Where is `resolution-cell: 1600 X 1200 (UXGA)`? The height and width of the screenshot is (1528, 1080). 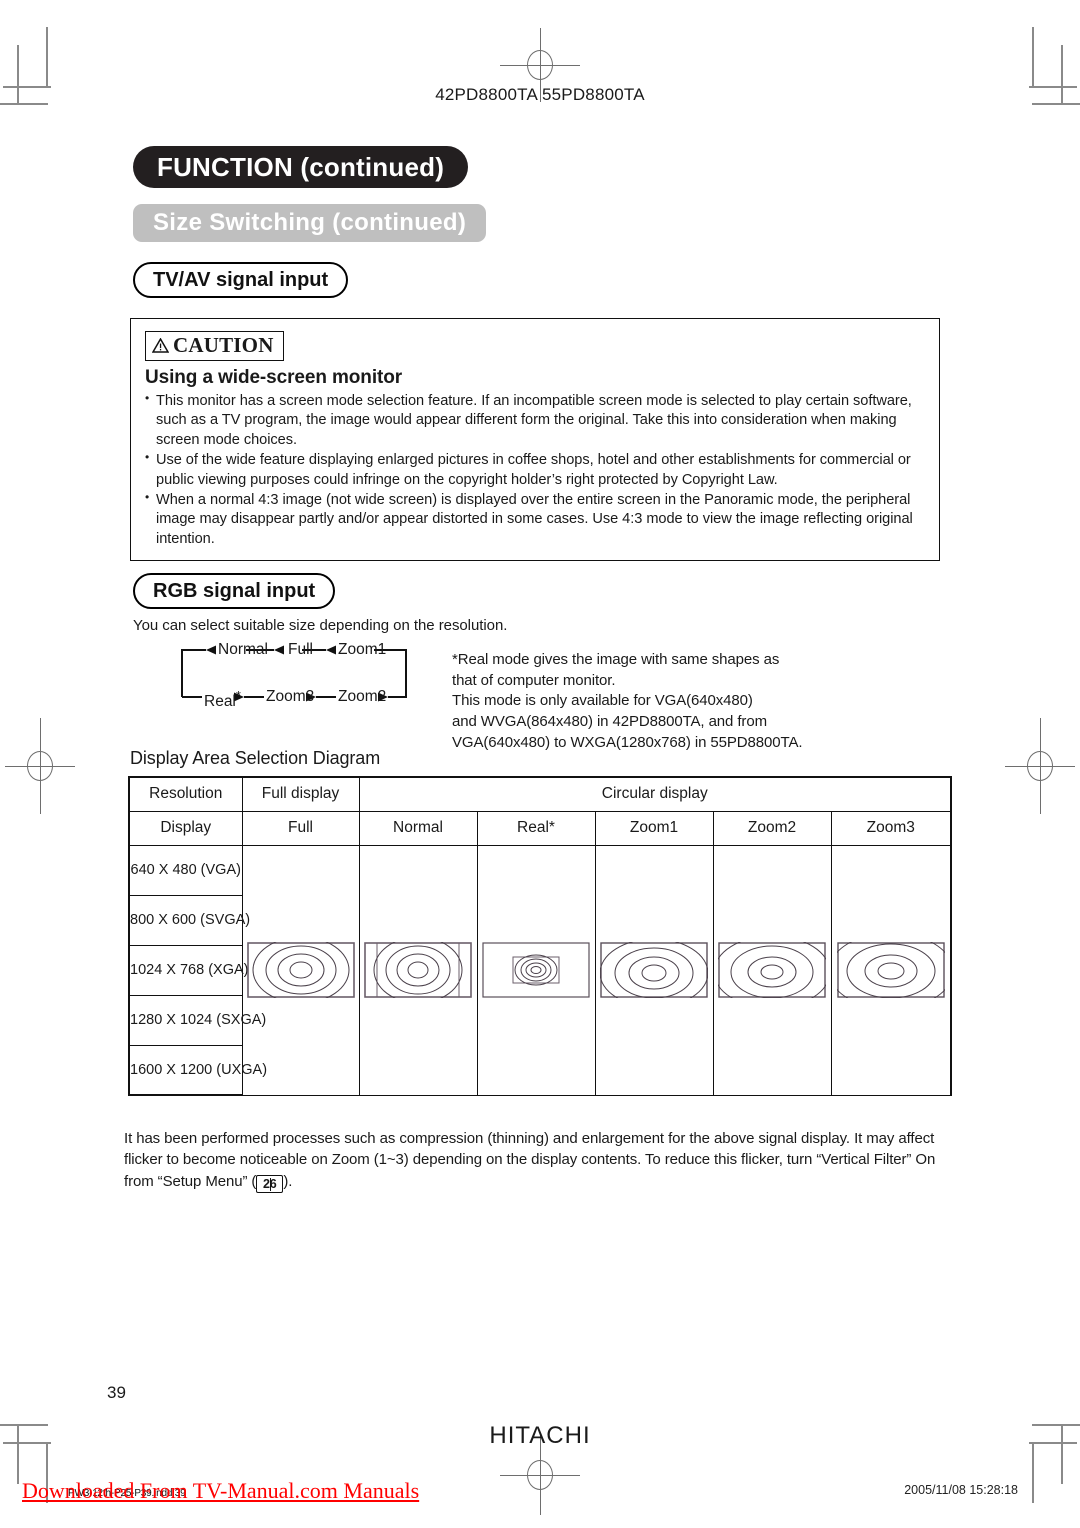 resolution-cell: 1600 X 1200 (UXGA) is located at coordinates (197, 1070).